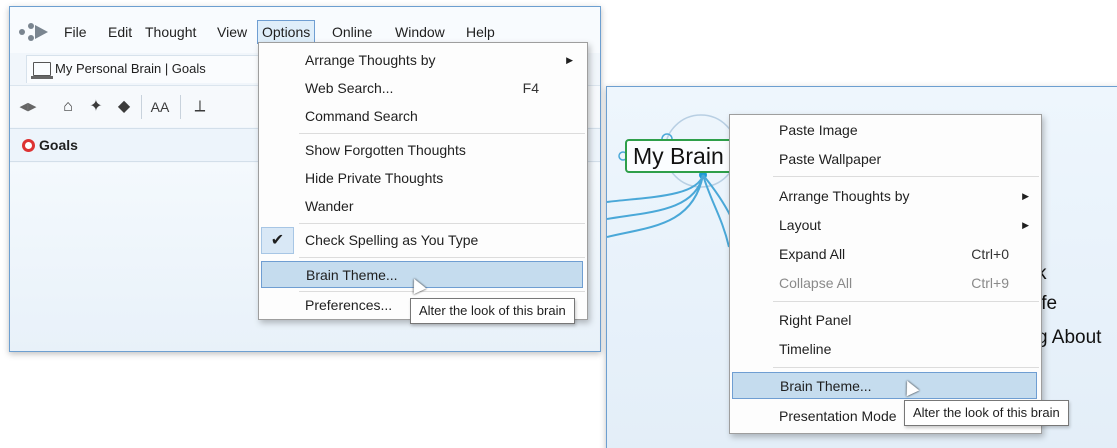  I want to click on pins-icon: ✦, so click(96, 107).